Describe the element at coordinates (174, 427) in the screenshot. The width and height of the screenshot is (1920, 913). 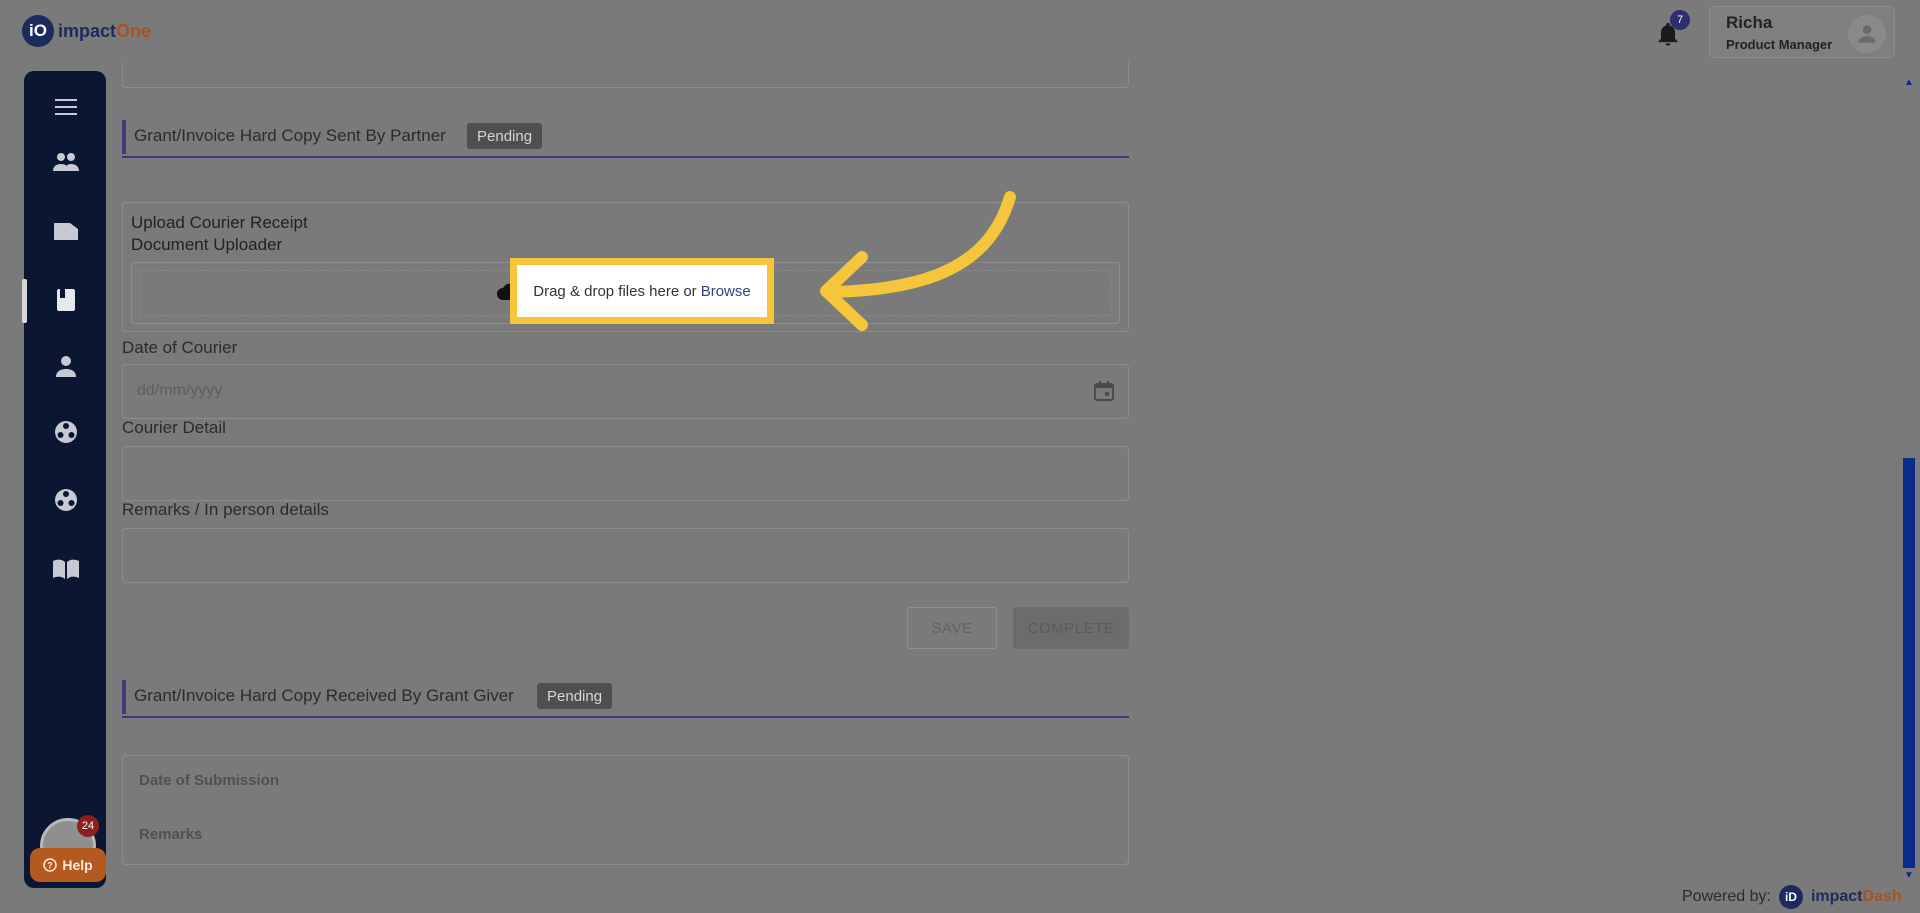
I see `courier-label: Courier Detail` at that location.